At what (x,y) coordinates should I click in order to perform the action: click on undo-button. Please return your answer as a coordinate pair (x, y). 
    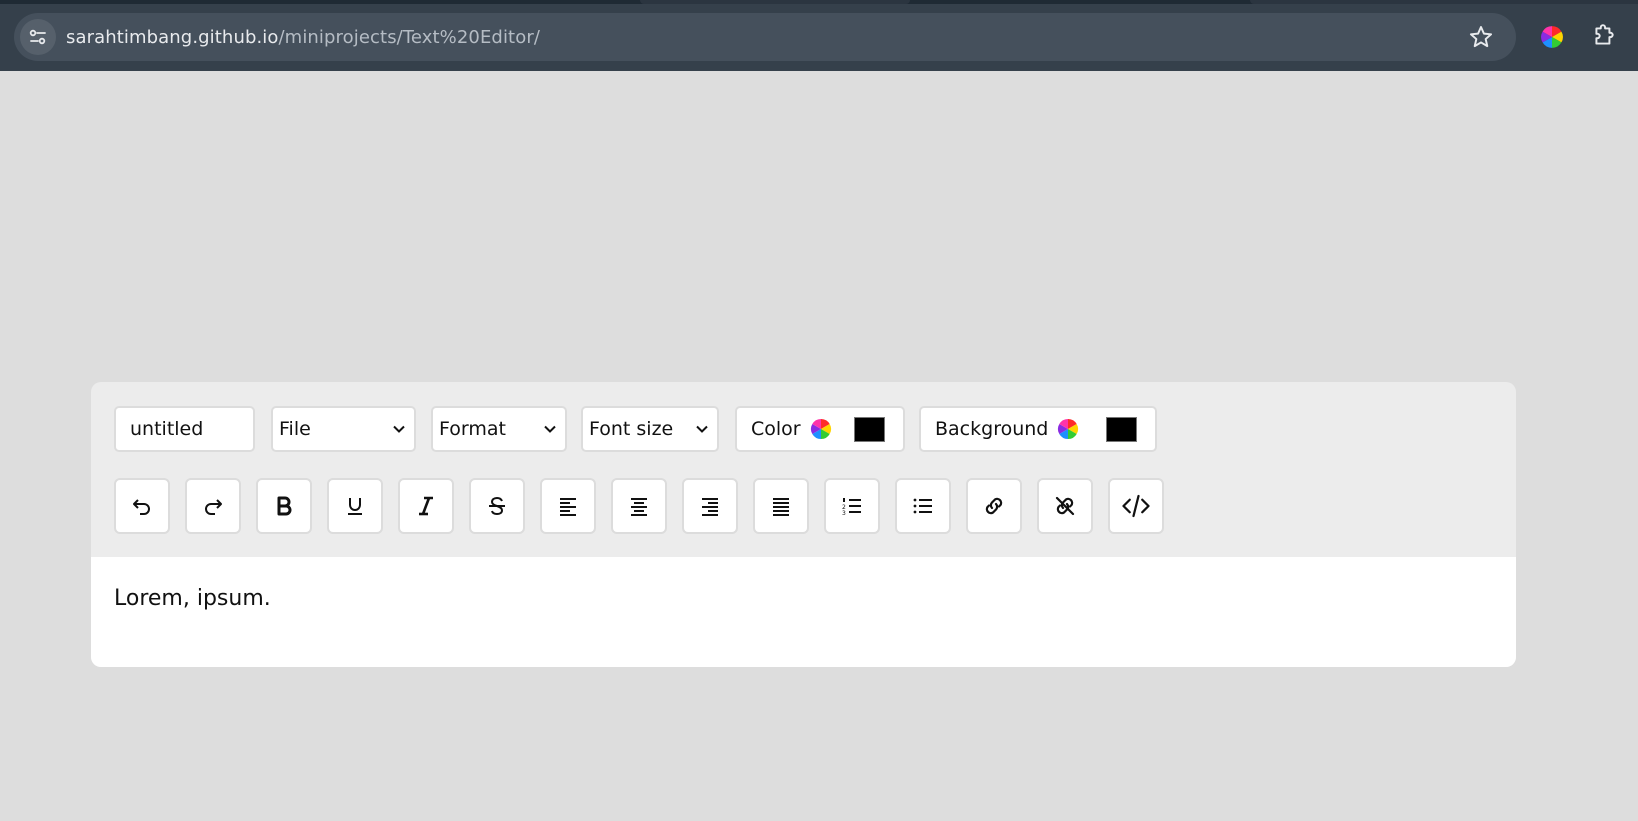
    Looking at the image, I should click on (142, 506).